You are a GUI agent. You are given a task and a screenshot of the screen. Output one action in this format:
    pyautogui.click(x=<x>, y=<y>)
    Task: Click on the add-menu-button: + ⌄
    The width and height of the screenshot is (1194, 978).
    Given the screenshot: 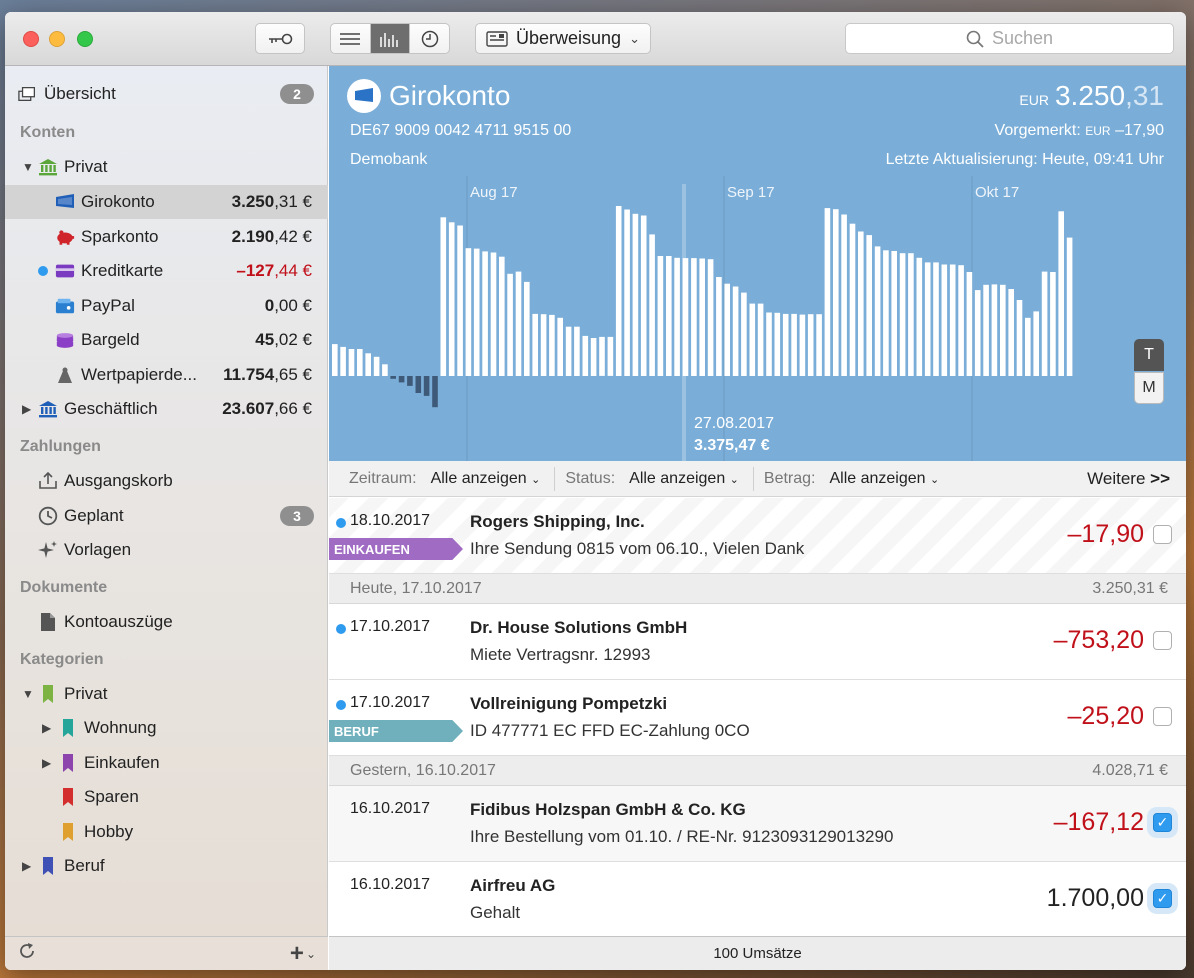 What is the action you would take?
    pyautogui.click(x=303, y=954)
    